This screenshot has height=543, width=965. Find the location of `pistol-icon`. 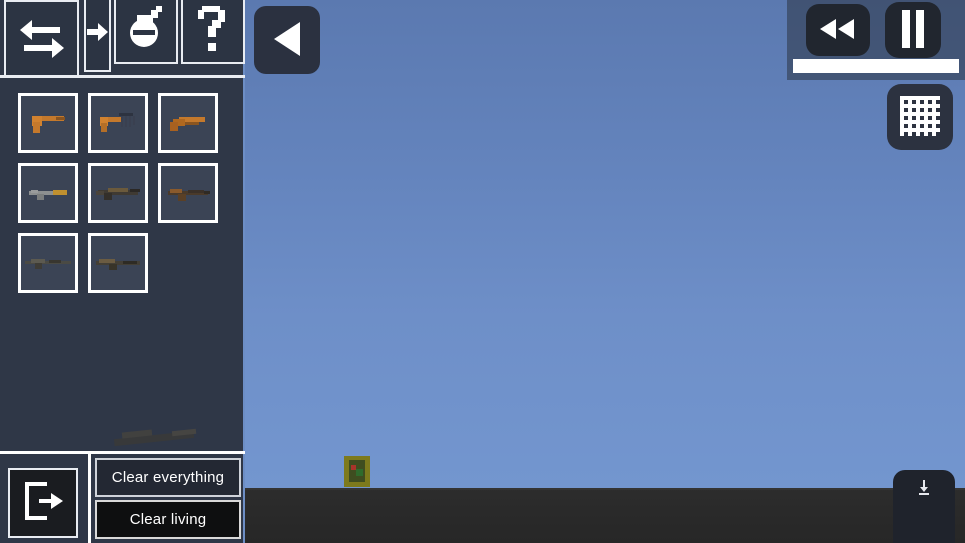

pistol-icon is located at coordinates (48, 123).